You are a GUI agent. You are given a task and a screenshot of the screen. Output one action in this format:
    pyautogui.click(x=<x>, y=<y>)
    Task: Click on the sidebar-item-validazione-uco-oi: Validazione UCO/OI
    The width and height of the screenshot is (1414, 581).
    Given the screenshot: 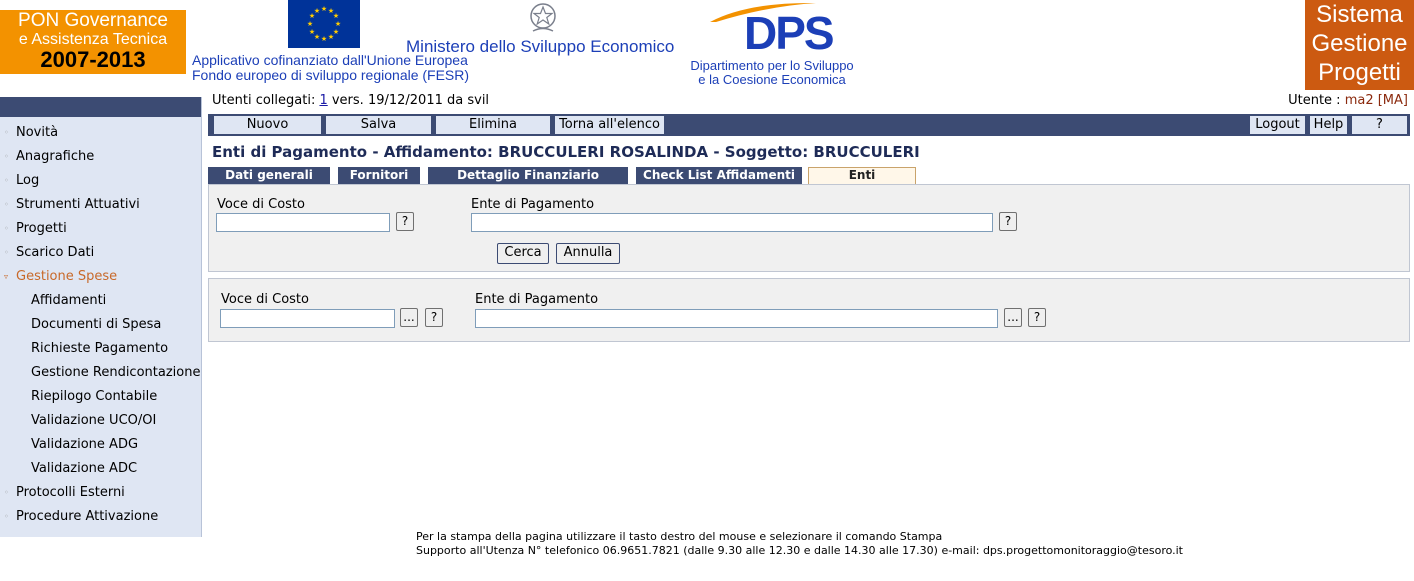 What is the action you would take?
    pyautogui.click(x=100, y=421)
    